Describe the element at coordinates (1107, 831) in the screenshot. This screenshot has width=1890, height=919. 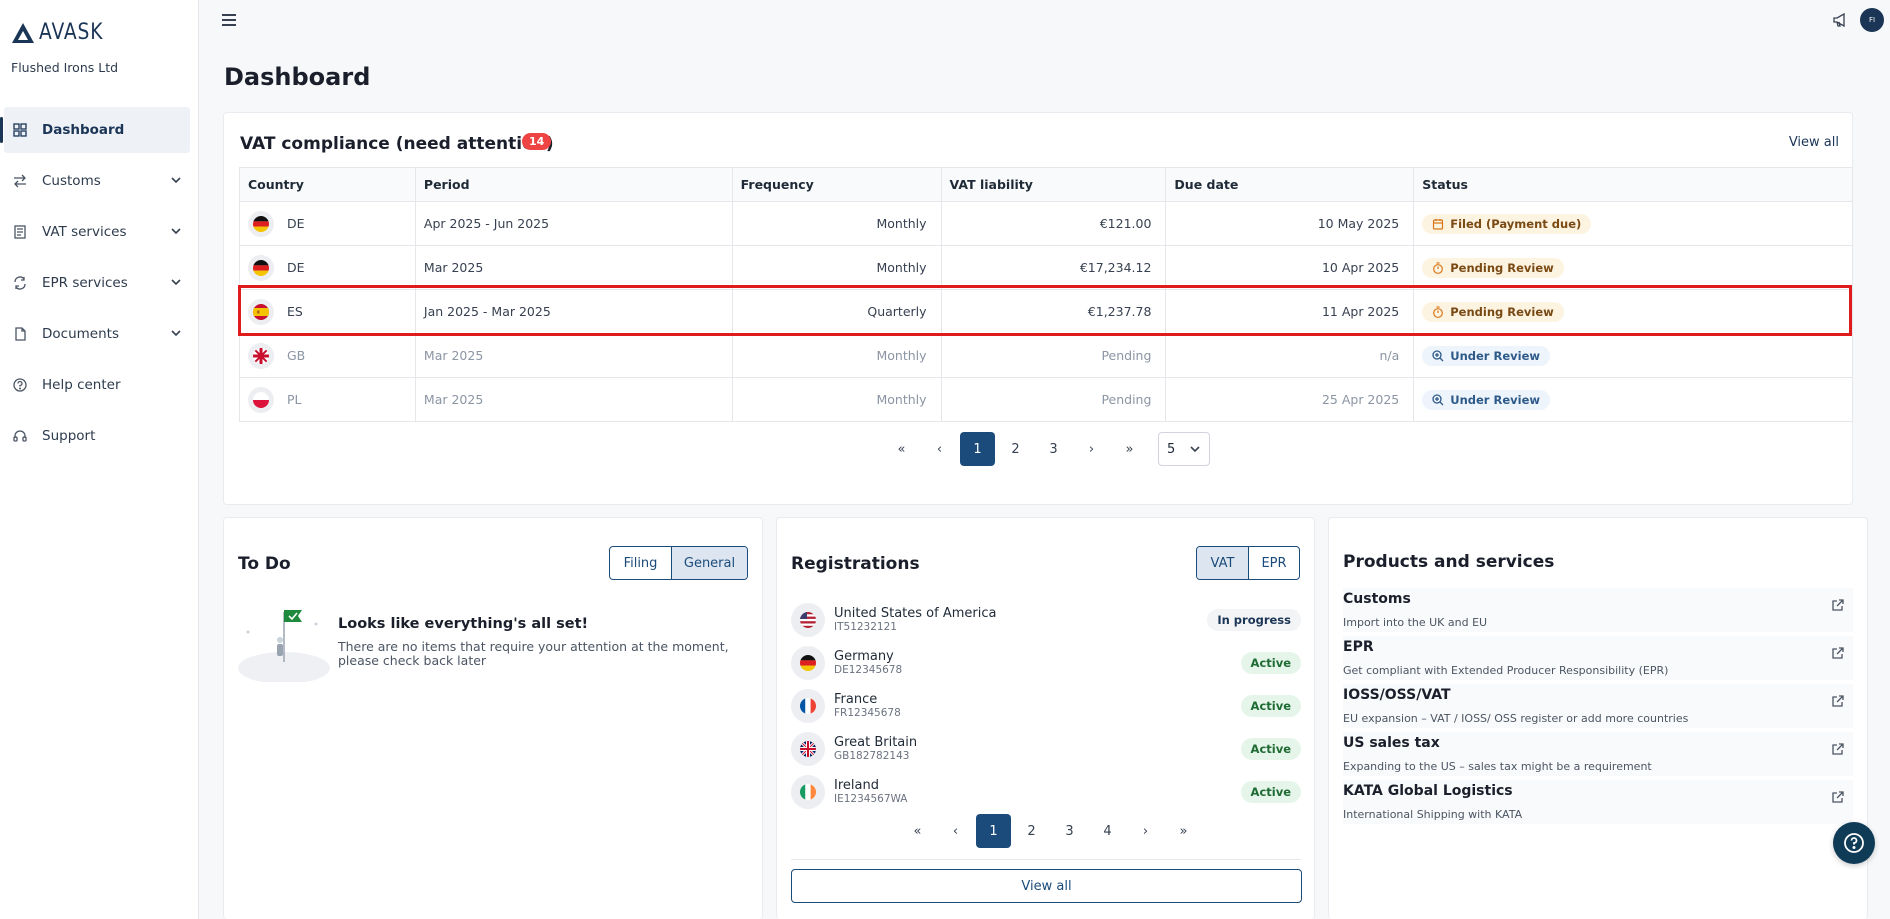
I see `page-button: 4` at that location.